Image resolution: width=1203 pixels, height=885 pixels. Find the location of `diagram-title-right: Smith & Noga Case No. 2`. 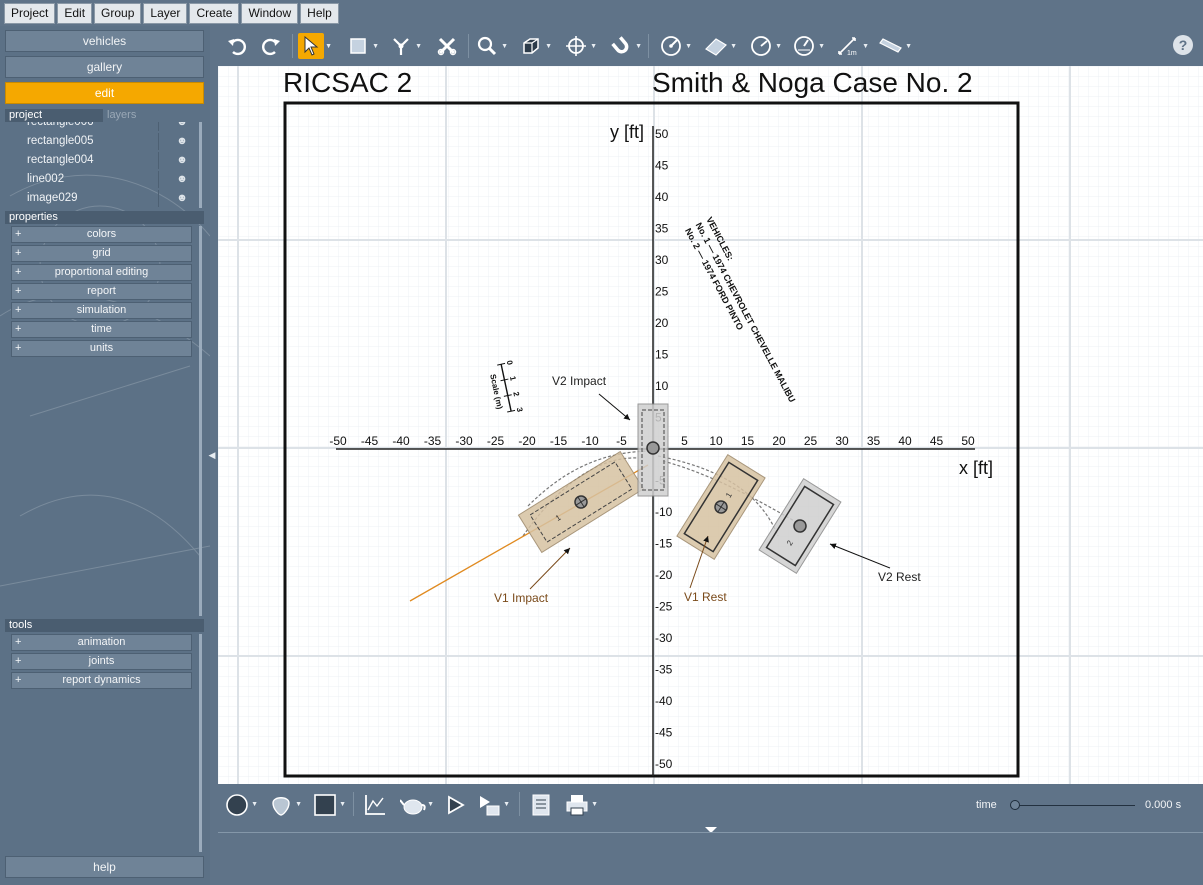

diagram-title-right: Smith & Noga Case No. 2 is located at coordinates (812, 82).